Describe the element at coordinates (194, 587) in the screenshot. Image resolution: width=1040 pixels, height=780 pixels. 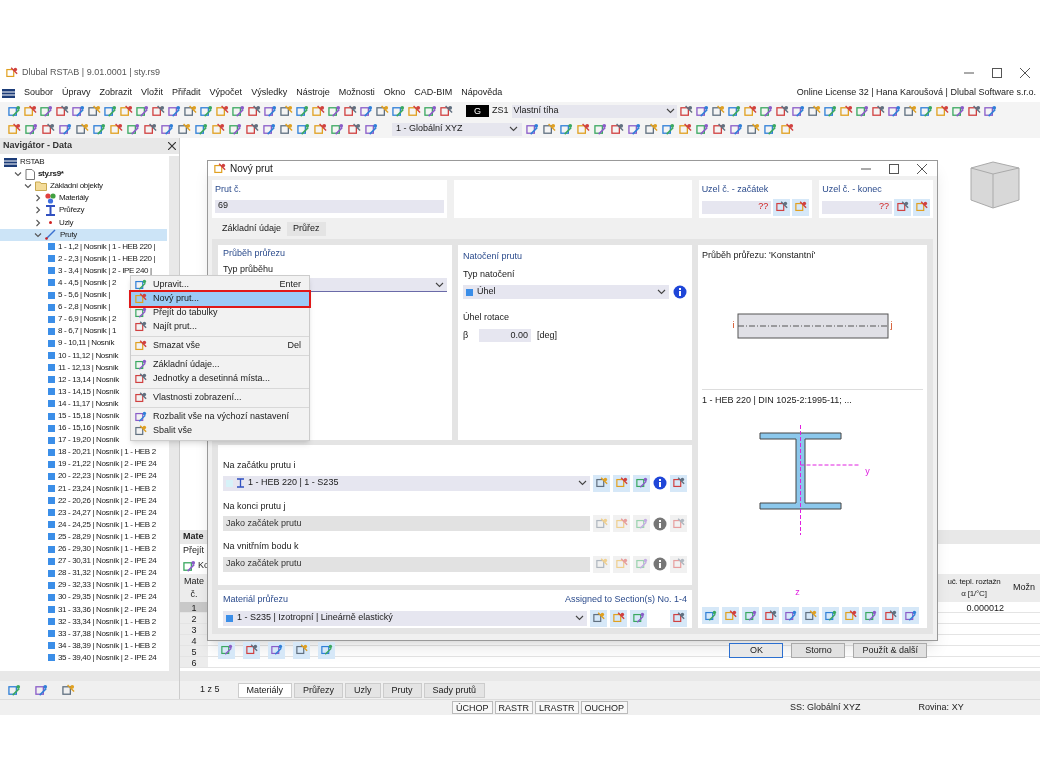
I see `column-header: Mate č.` at that location.